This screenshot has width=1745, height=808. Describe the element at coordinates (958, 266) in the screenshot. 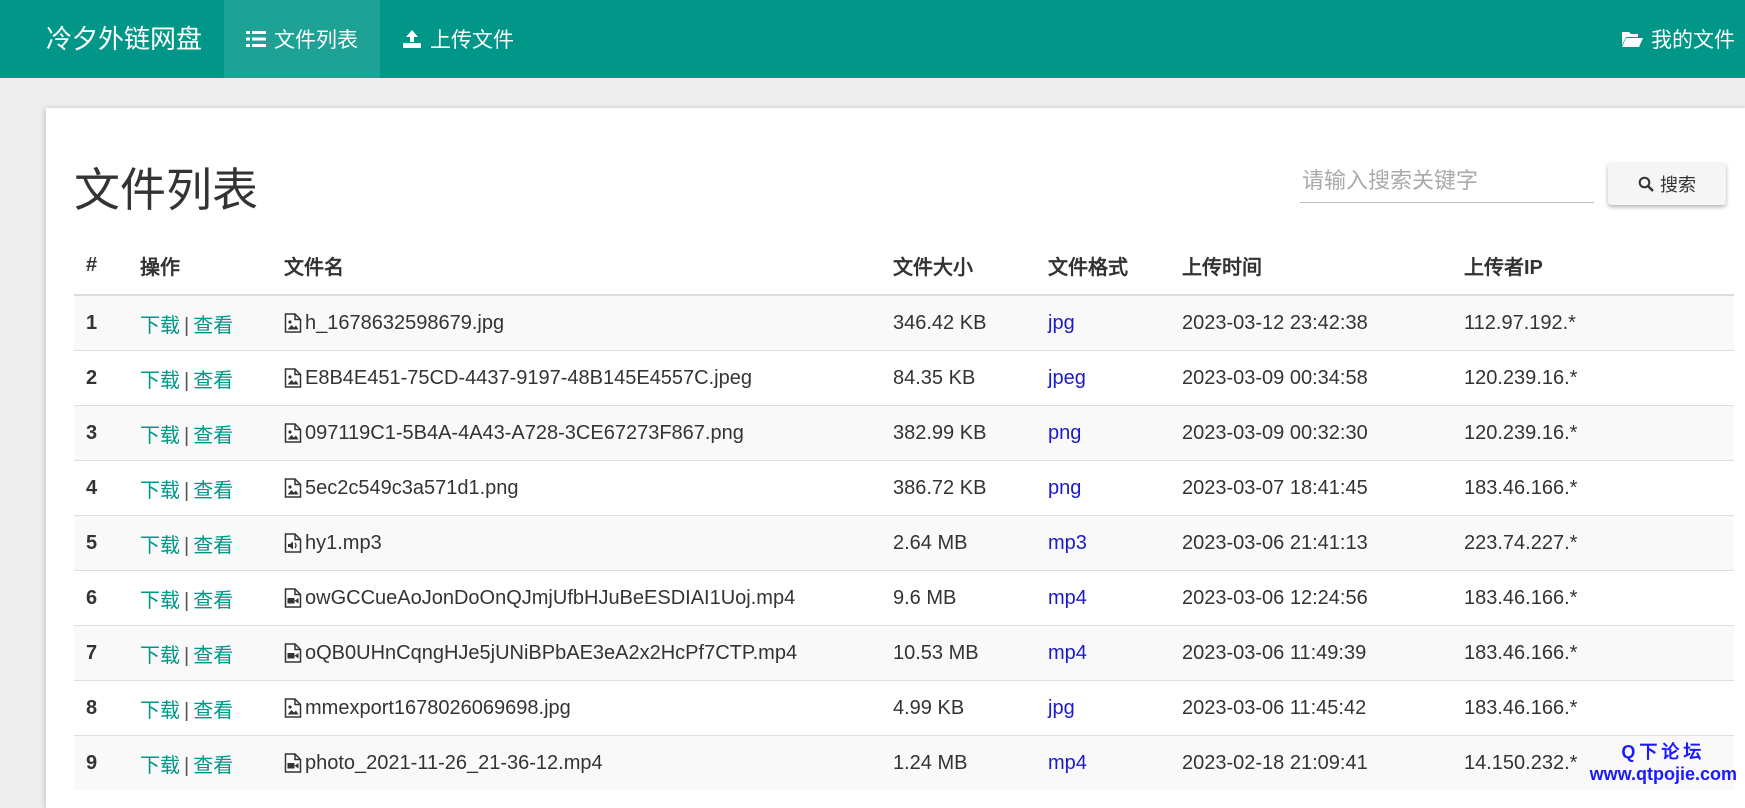

I see `header-filesize: 文件大小` at that location.